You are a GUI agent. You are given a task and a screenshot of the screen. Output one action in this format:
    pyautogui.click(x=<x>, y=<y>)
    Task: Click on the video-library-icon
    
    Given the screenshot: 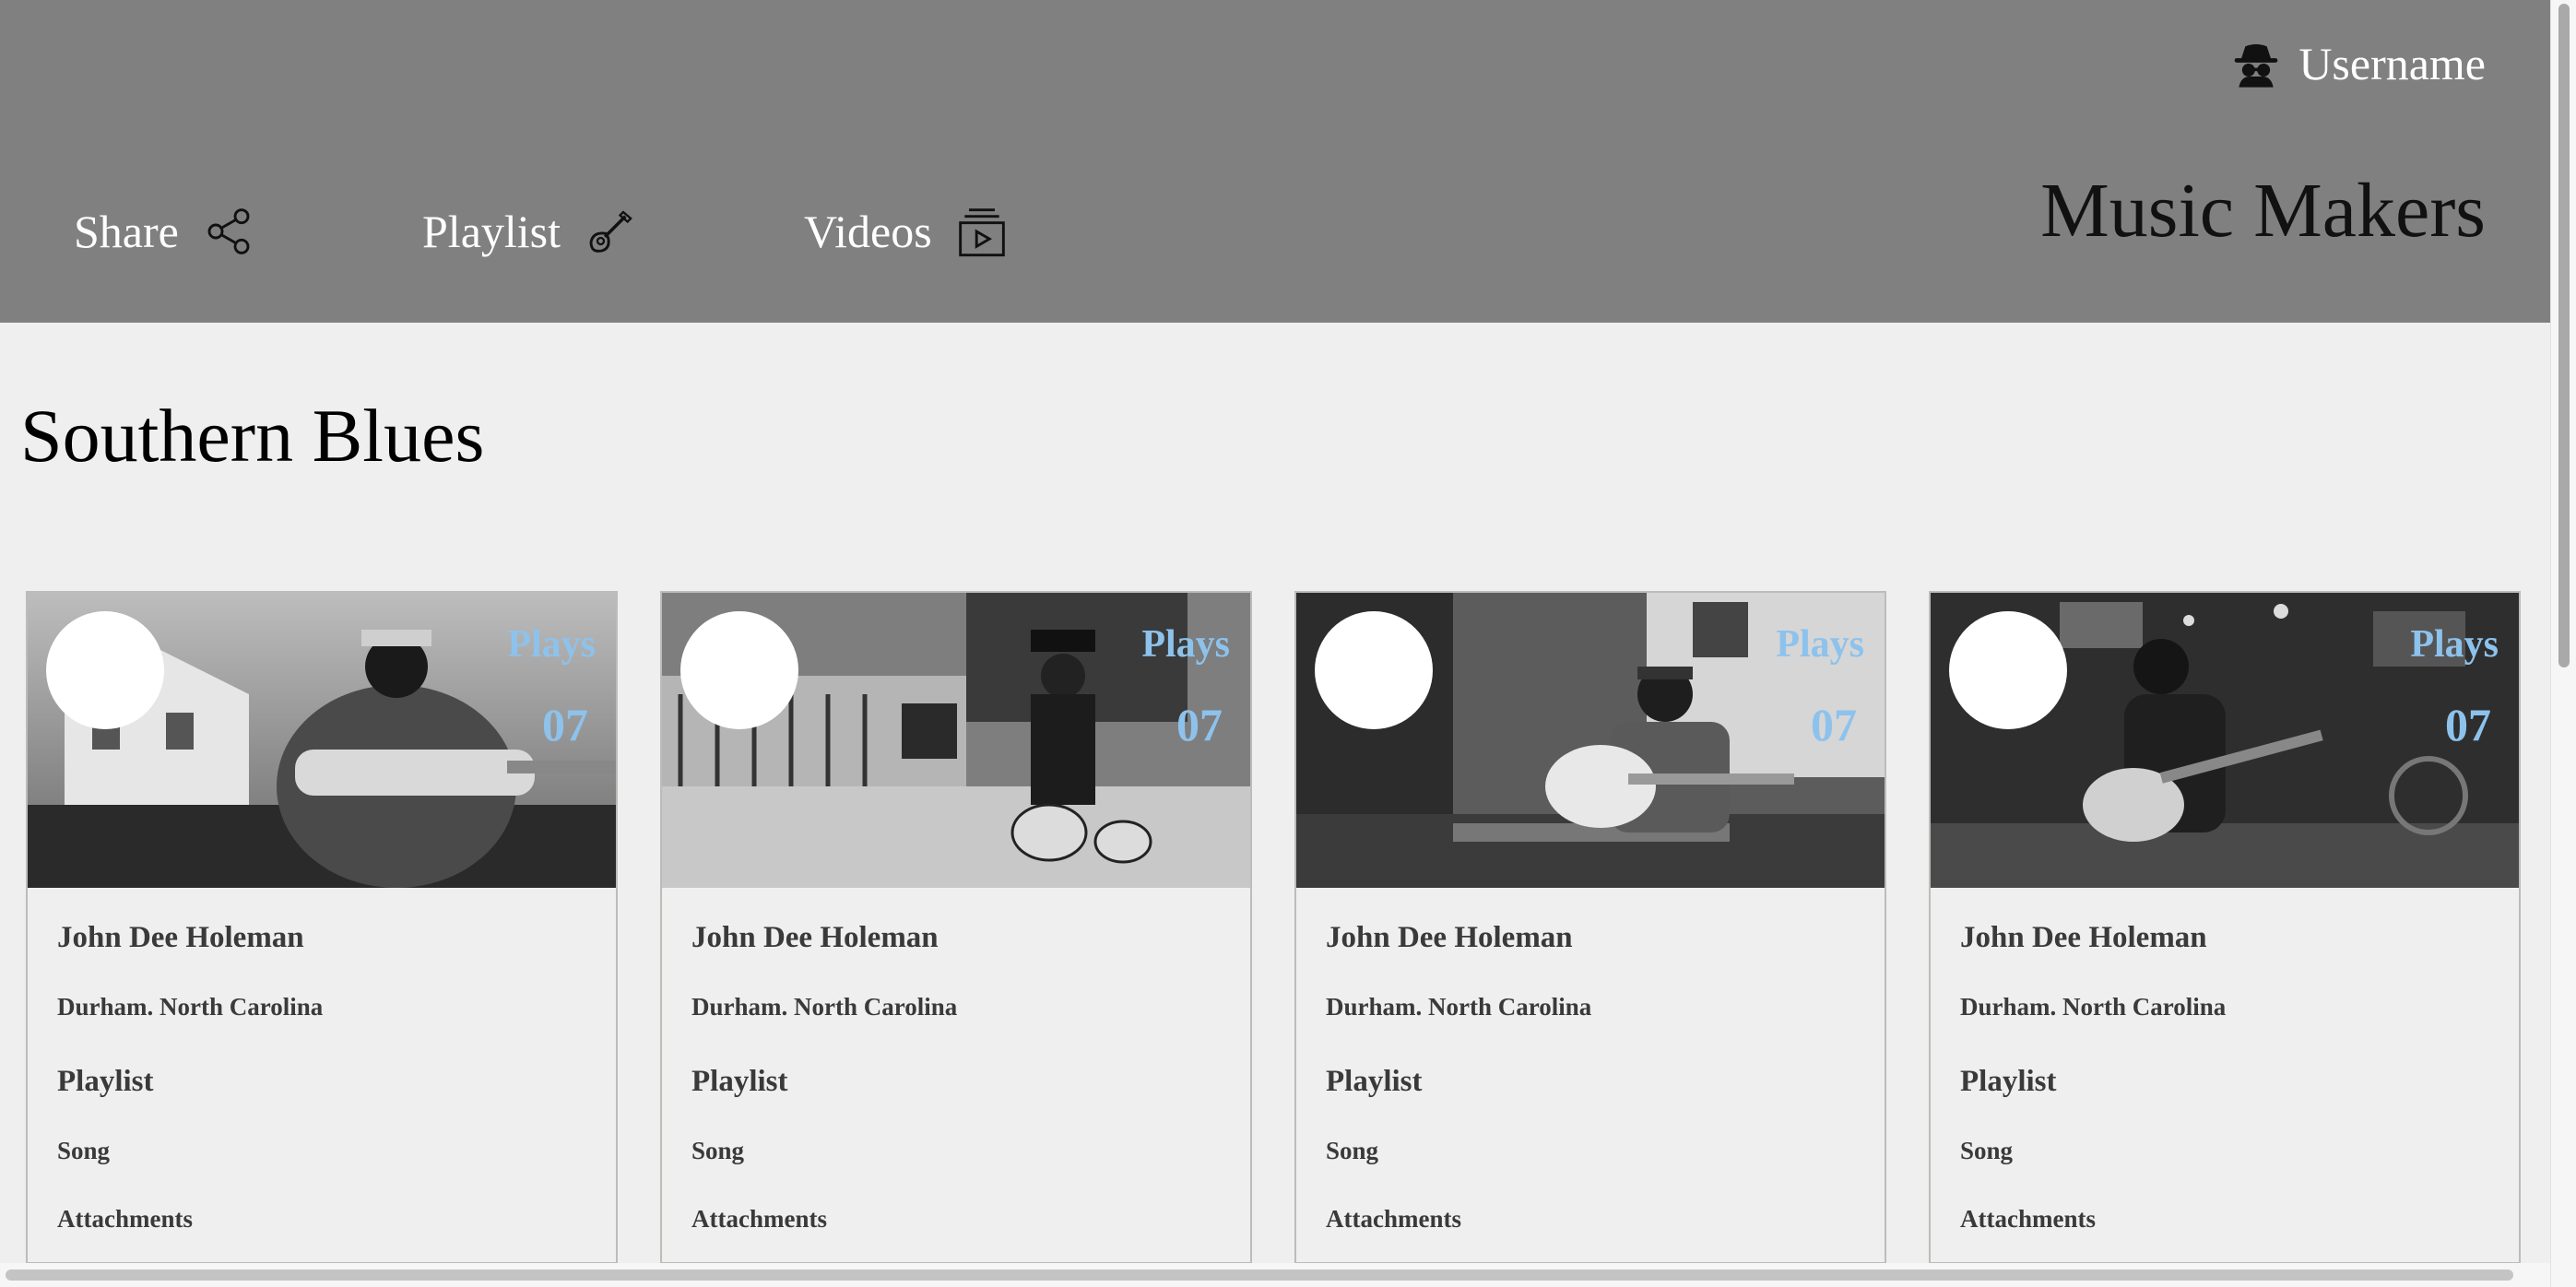 What is the action you would take?
    pyautogui.click(x=981, y=232)
    